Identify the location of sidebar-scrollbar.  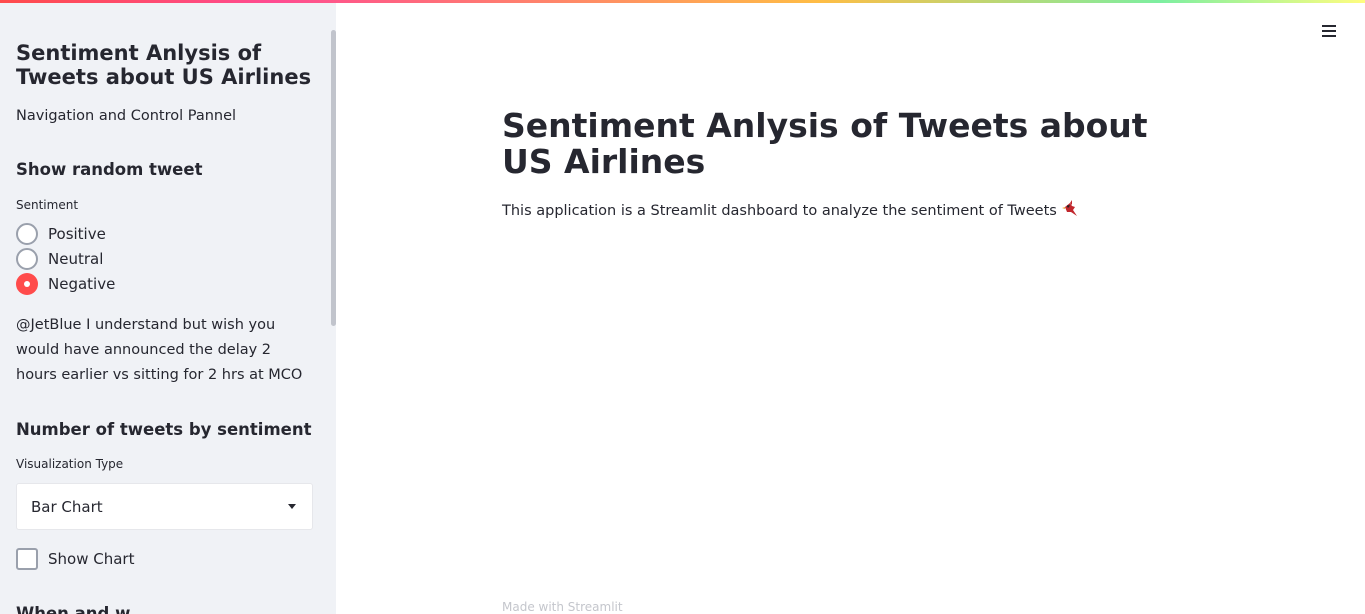
(333, 178).